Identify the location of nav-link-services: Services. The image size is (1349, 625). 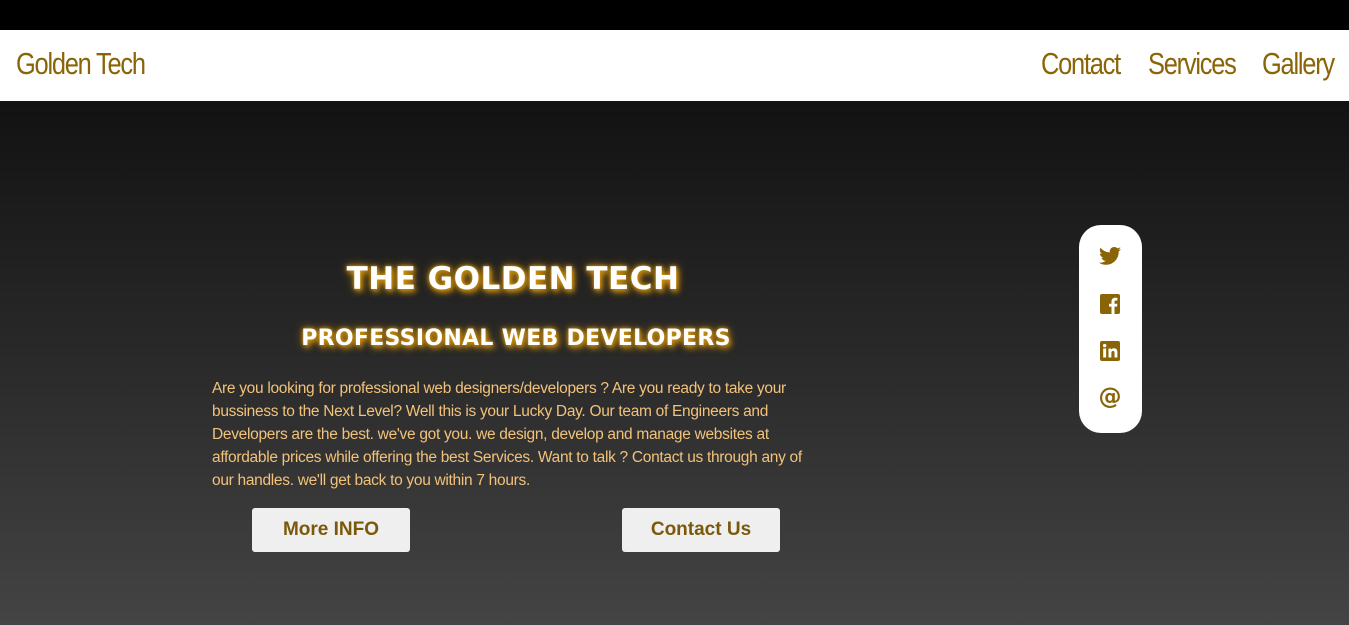
(1192, 64).